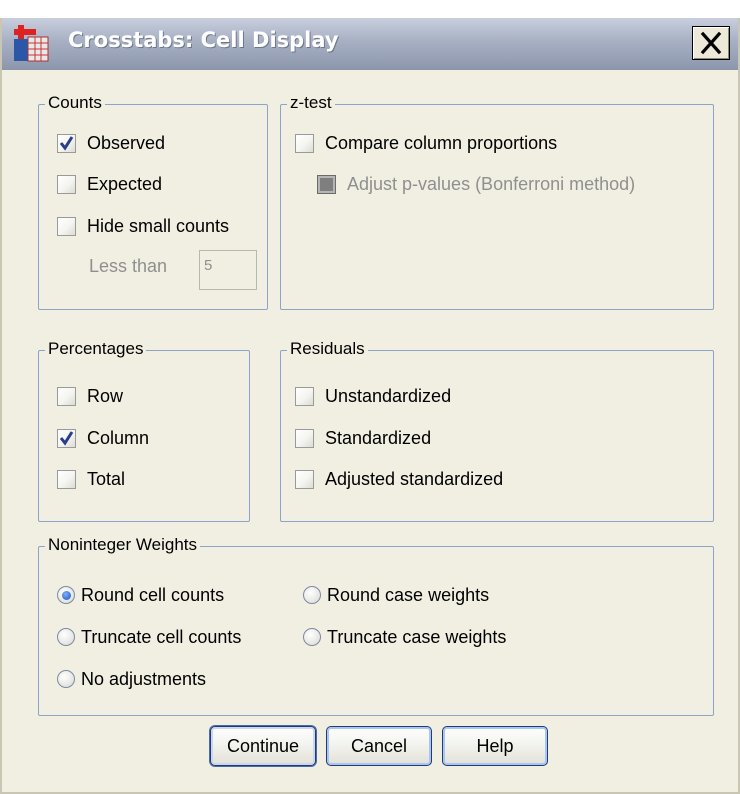 This screenshot has width=740, height=794. Describe the element at coordinates (228, 270) in the screenshot. I see `less-than-input: 5` at that location.